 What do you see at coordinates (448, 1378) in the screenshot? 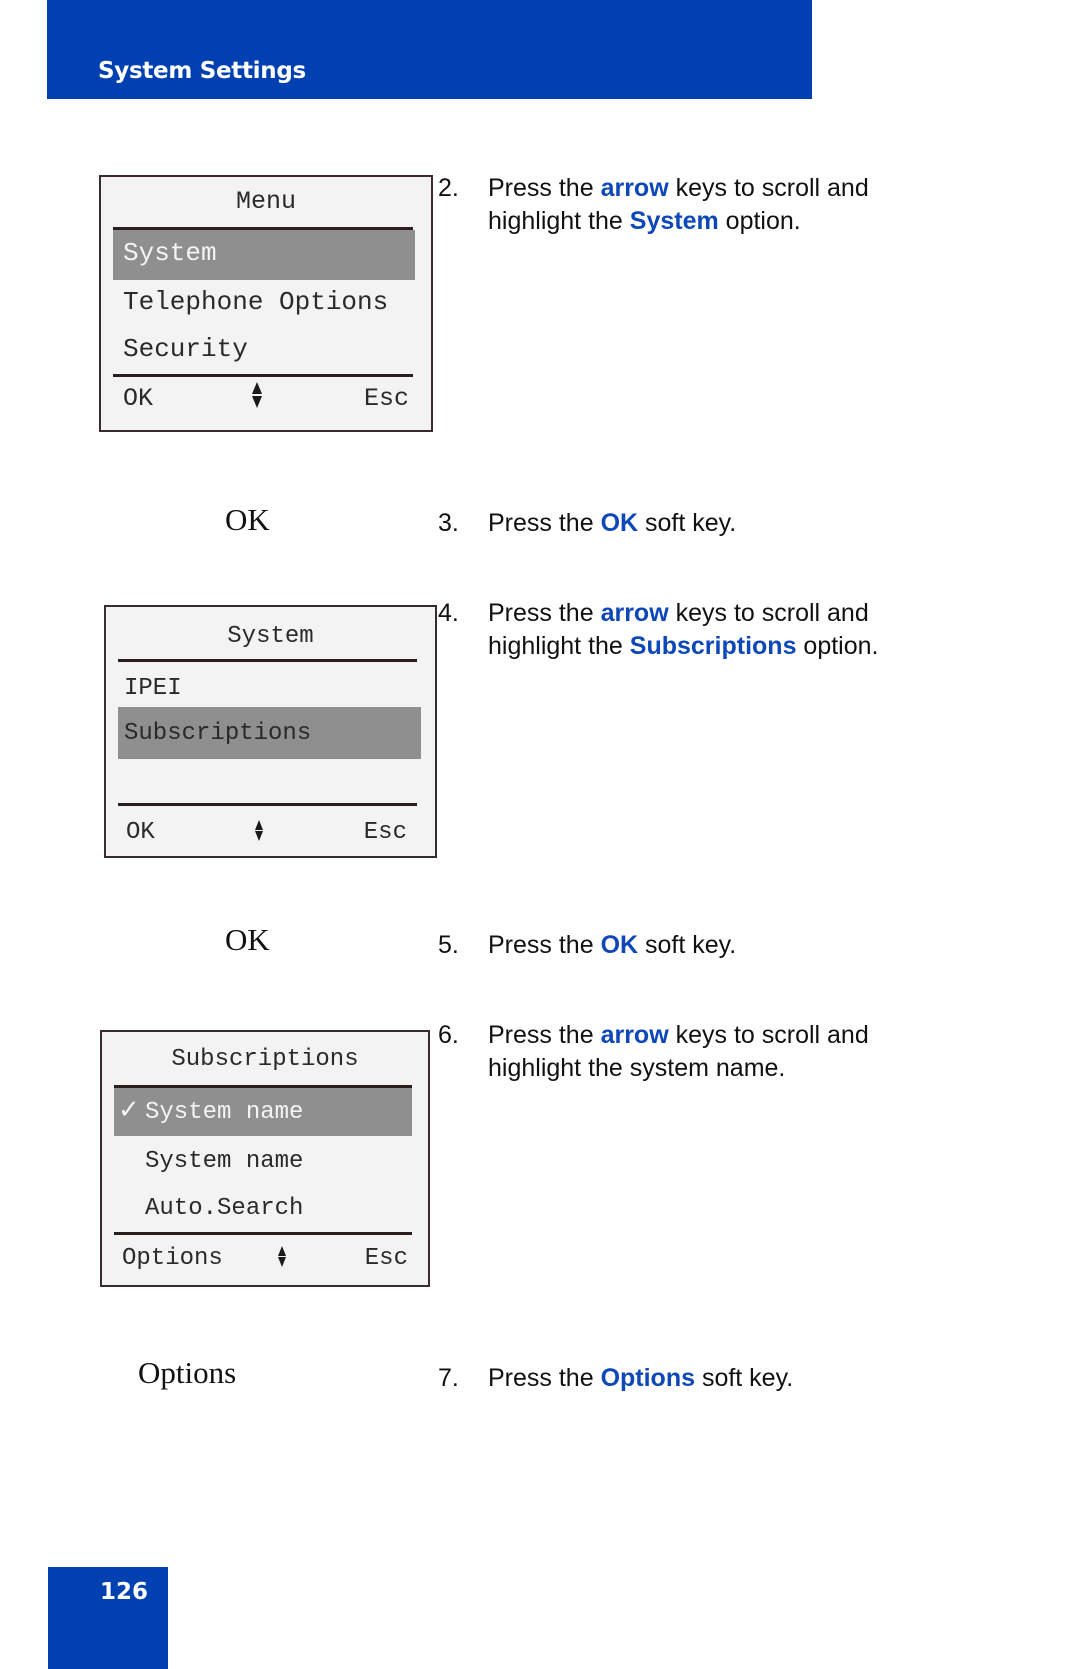
I see `step-number: 7.` at bounding box center [448, 1378].